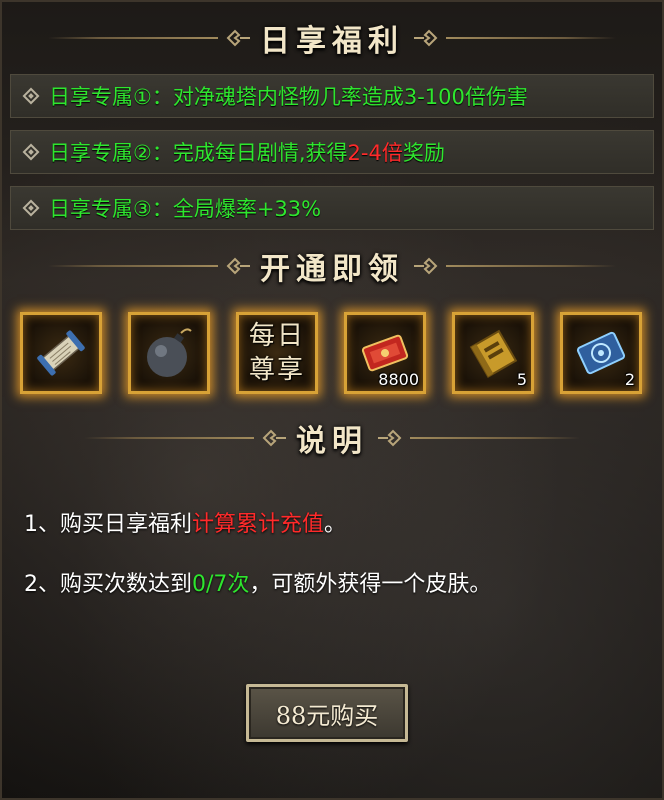 The width and height of the screenshot is (664, 800). I want to click on benefit-row-2: 日享专属②：完成每日剧情,获得2-4倍奖励, so click(332, 152).